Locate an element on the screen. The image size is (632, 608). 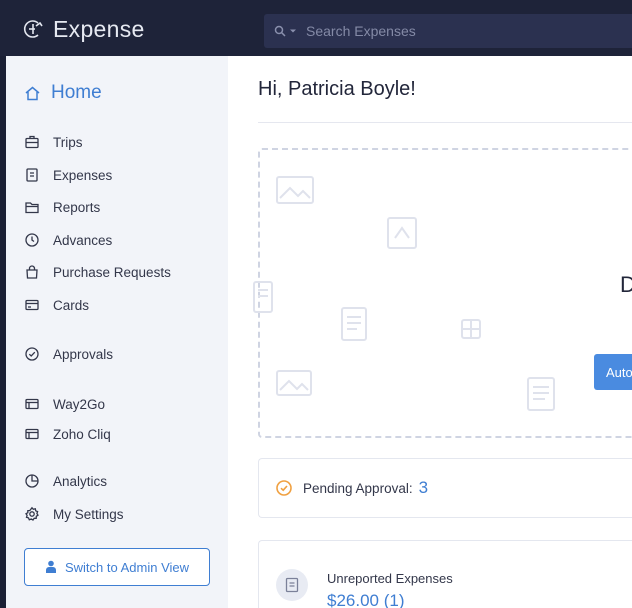
unreported-icon-wrap is located at coordinates (292, 585).